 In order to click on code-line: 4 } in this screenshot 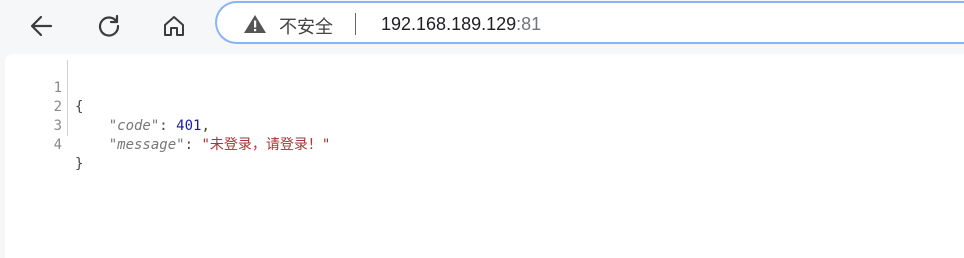, I will do `click(44, 144)`.